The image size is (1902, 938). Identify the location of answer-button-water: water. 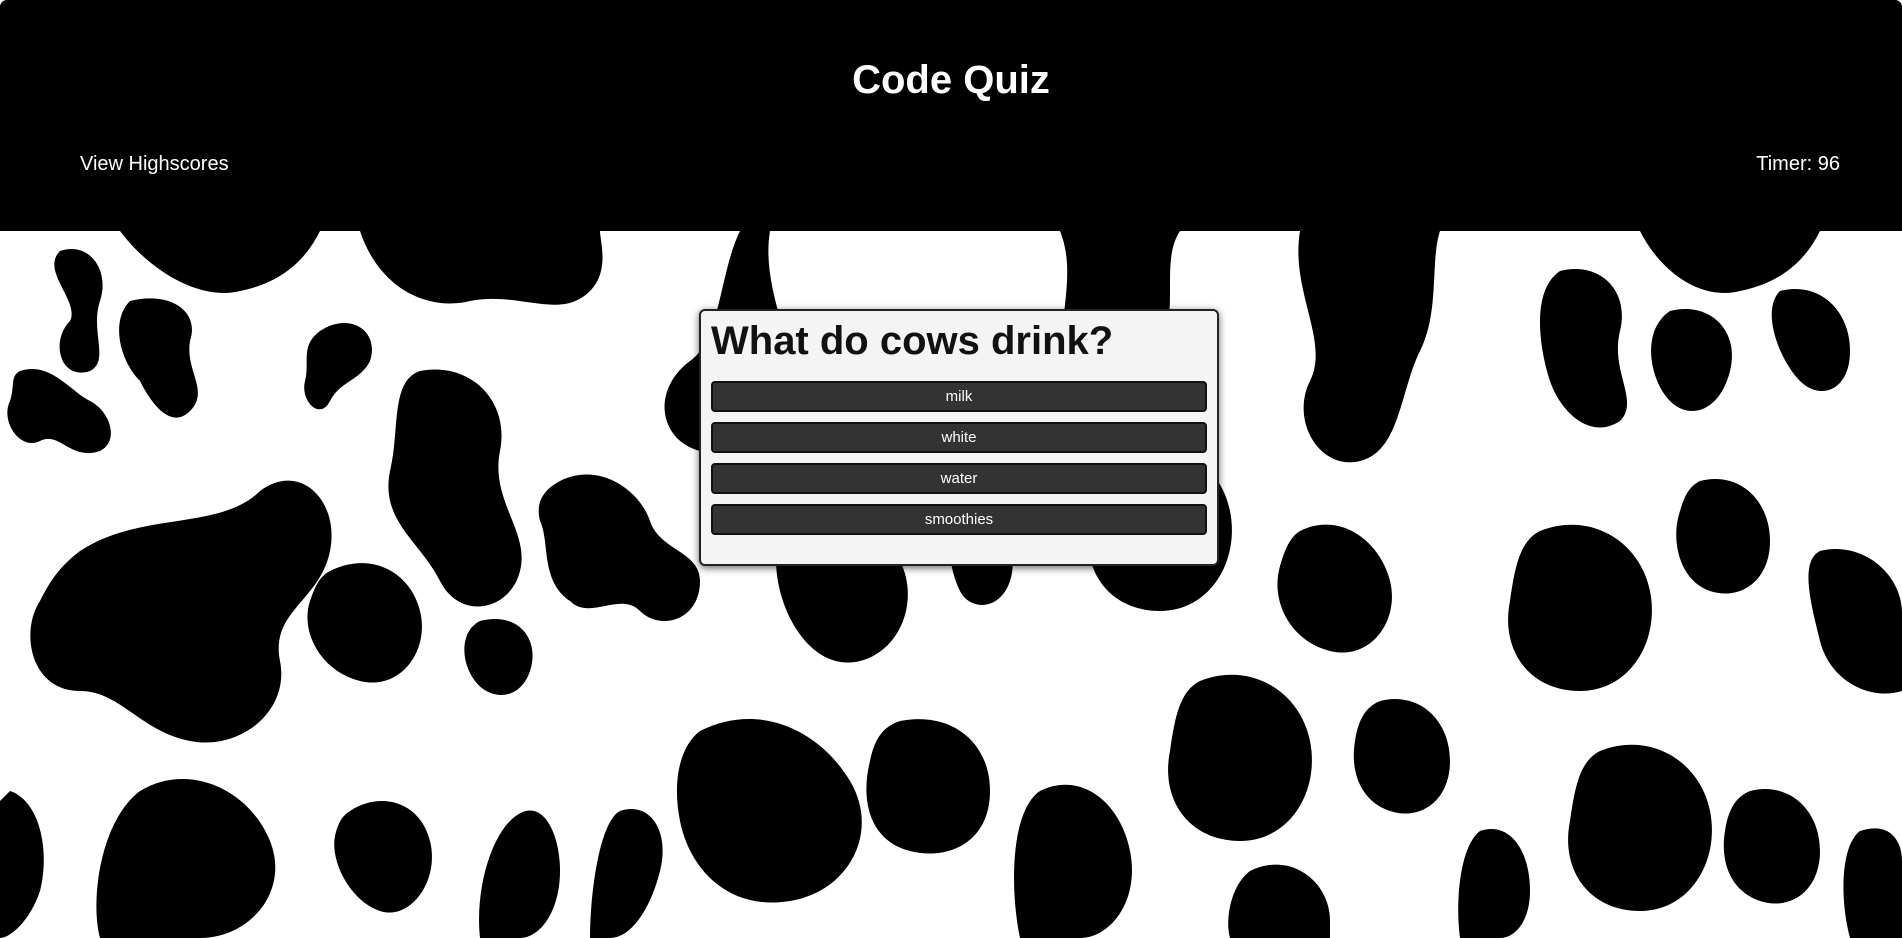
(959, 478).